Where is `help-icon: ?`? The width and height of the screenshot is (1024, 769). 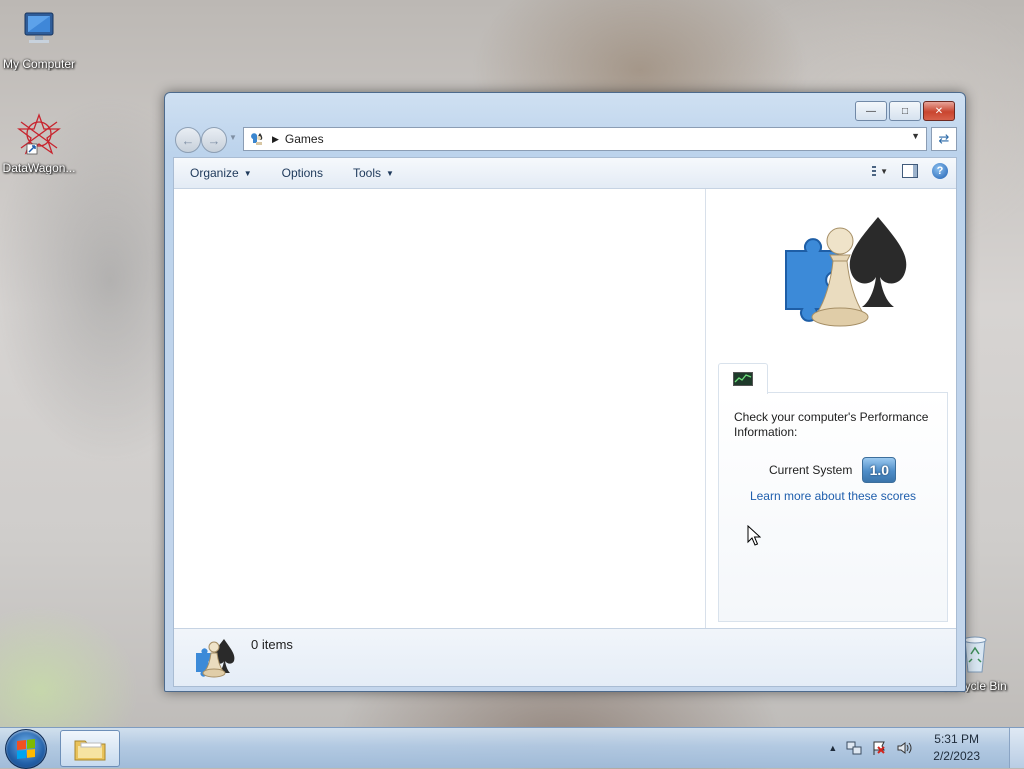
help-icon: ? is located at coordinates (940, 171).